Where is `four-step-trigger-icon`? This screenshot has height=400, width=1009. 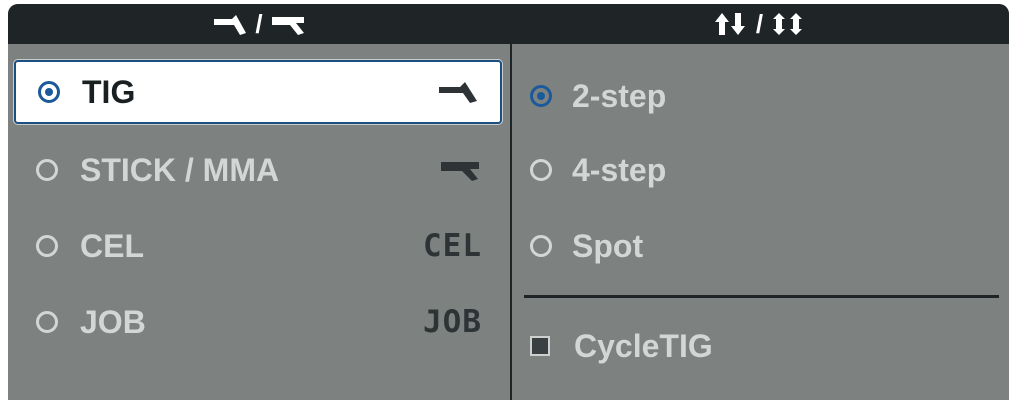 four-step-trigger-icon is located at coordinates (788, 24).